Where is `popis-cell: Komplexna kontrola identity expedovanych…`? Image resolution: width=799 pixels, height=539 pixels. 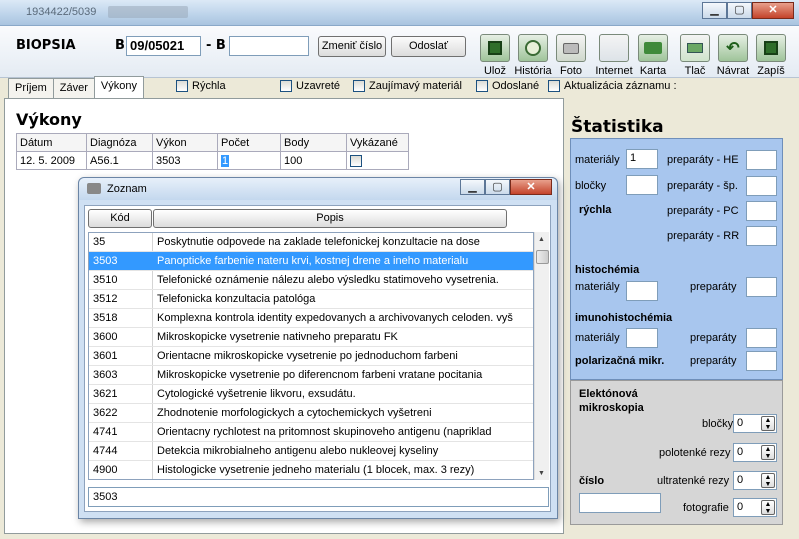 popis-cell: Komplexna kontrola identity expedovanych… is located at coordinates (335, 318).